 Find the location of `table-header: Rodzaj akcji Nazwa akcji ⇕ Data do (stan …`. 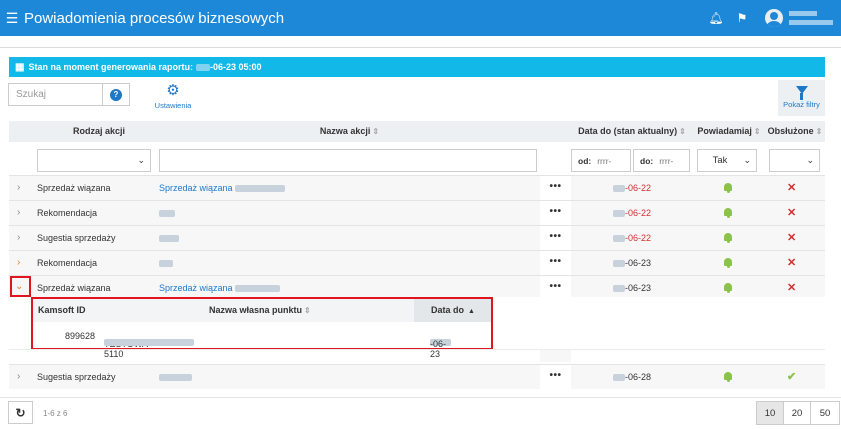

table-header: Rodzaj akcji Nazwa akcji ⇕ Data do (stan … is located at coordinates (417, 131).